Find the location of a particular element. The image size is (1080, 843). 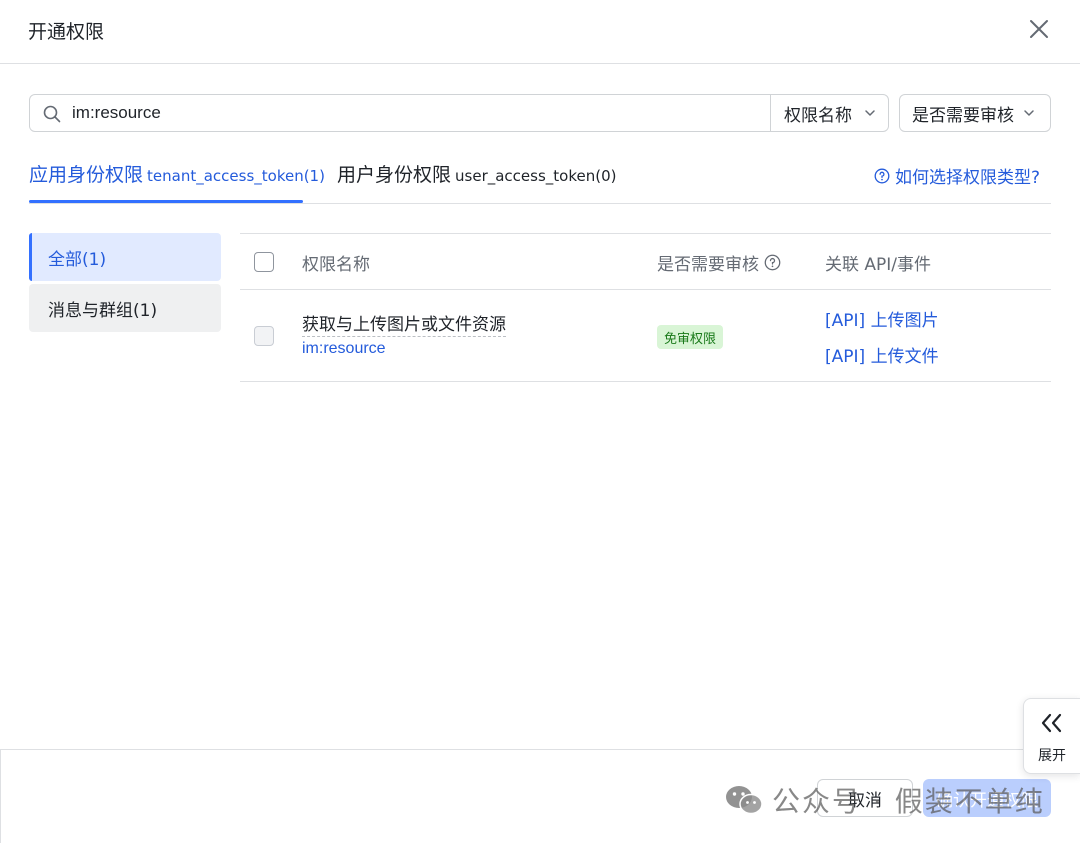

tab-token: user_access_token(0) is located at coordinates (536, 176).